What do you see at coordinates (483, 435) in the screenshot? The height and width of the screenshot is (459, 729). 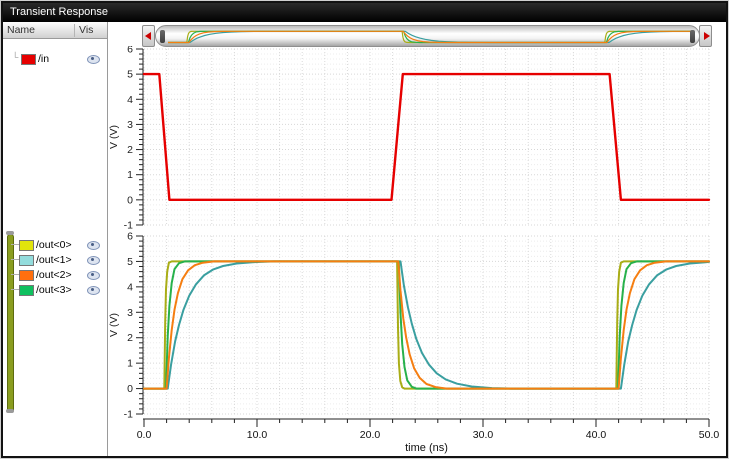 I see `svg-text: 30.0` at bounding box center [483, 435].